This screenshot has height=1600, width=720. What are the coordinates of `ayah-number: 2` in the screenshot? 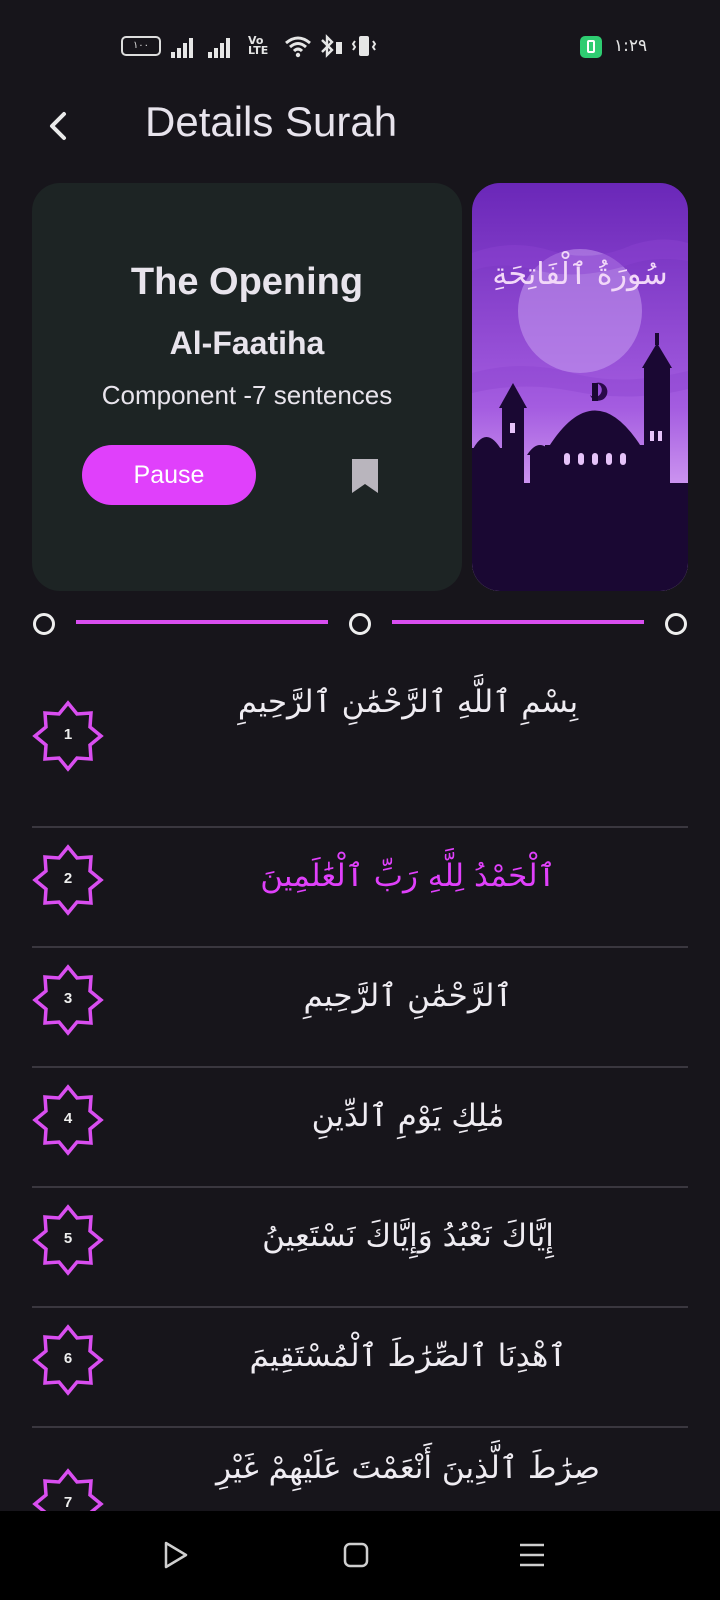 It's located at (68, 878).